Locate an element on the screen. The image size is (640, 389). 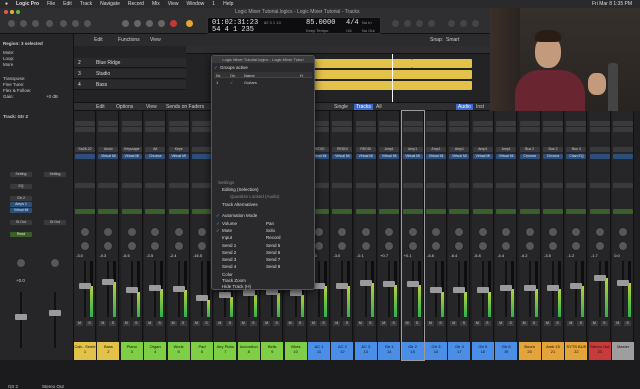
inspector-icon is located at coordinates (23, 23).